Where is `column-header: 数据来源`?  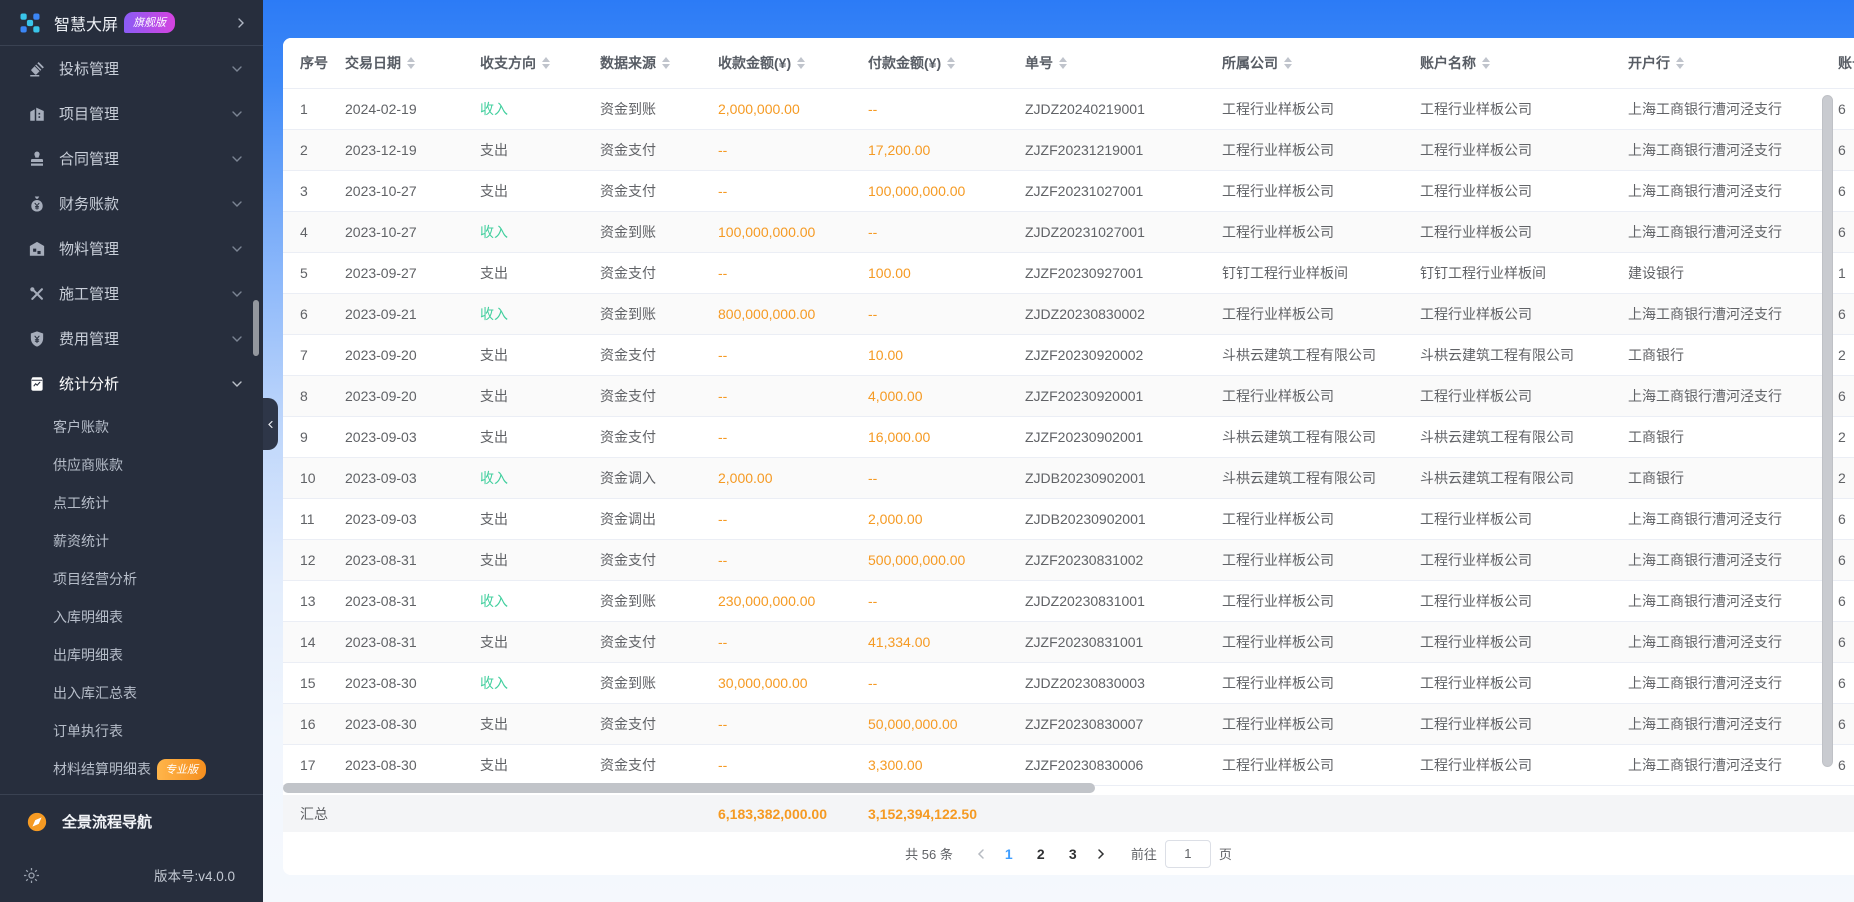 column-header: 数据来源 is located at coordinates (643, 63).